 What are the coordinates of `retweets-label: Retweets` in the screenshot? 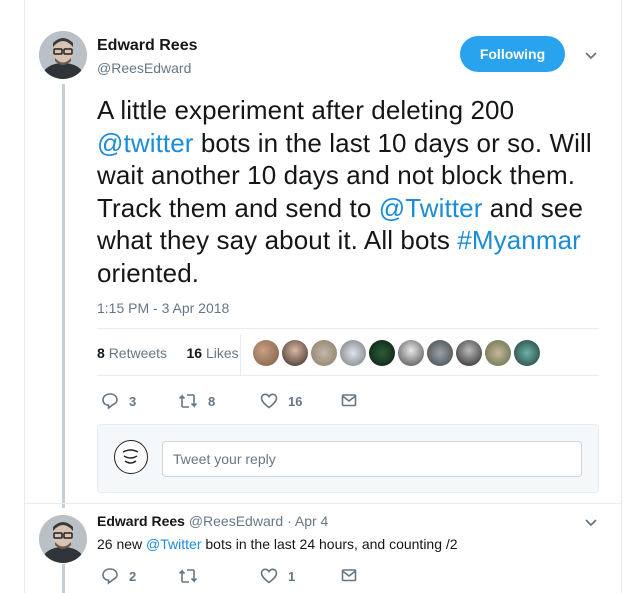 It's located at (138, 353).